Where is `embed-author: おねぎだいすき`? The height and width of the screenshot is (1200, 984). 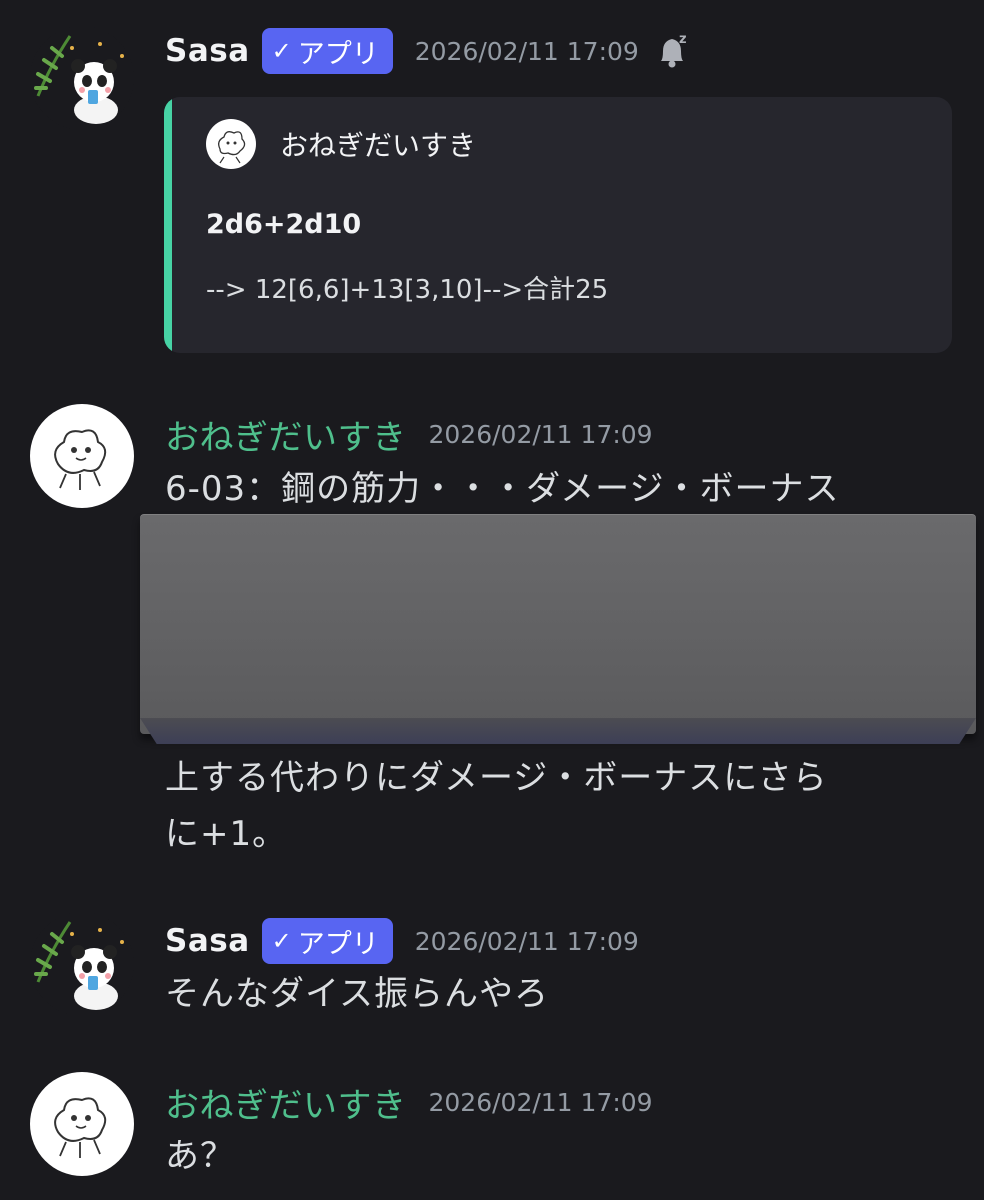
embed-author: おねぎだいすき is located at coordinates (341, 144).